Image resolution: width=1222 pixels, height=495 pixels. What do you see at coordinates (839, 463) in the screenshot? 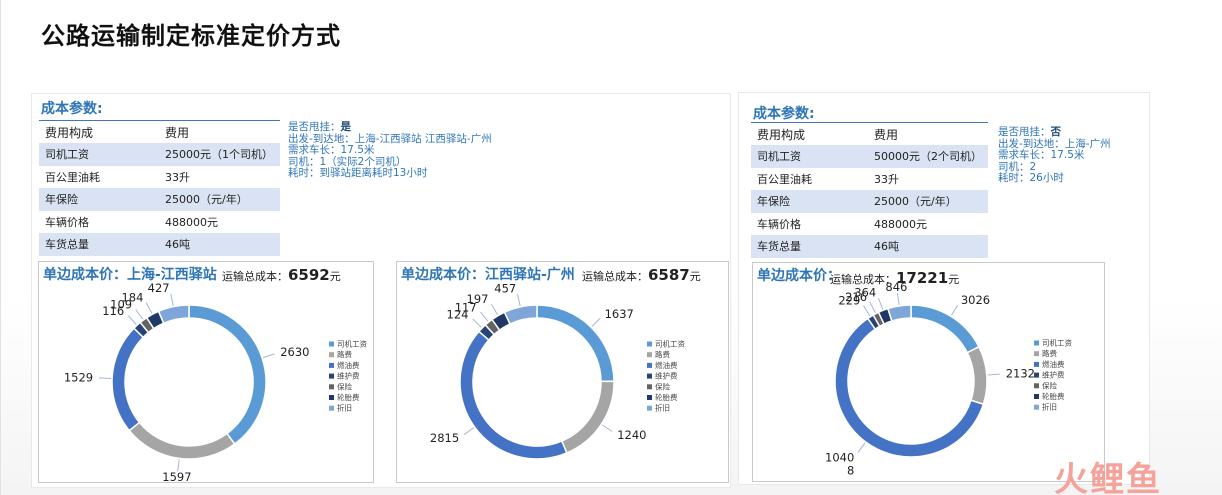
I see `data-label: 1040 8` at bounding box center [839, 463].